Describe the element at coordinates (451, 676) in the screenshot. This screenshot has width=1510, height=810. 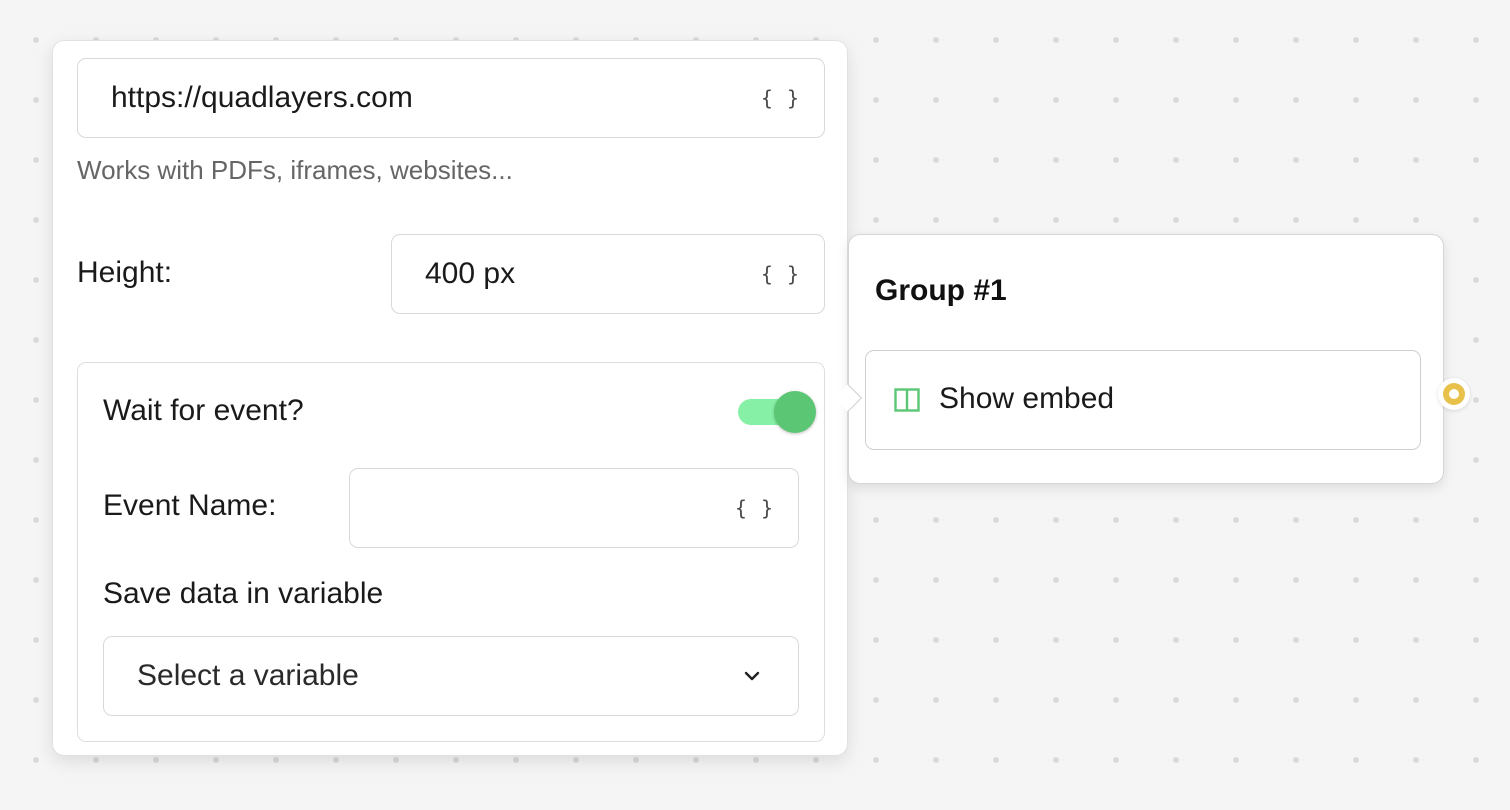
I see `variable-select: Select a variable` at that location.